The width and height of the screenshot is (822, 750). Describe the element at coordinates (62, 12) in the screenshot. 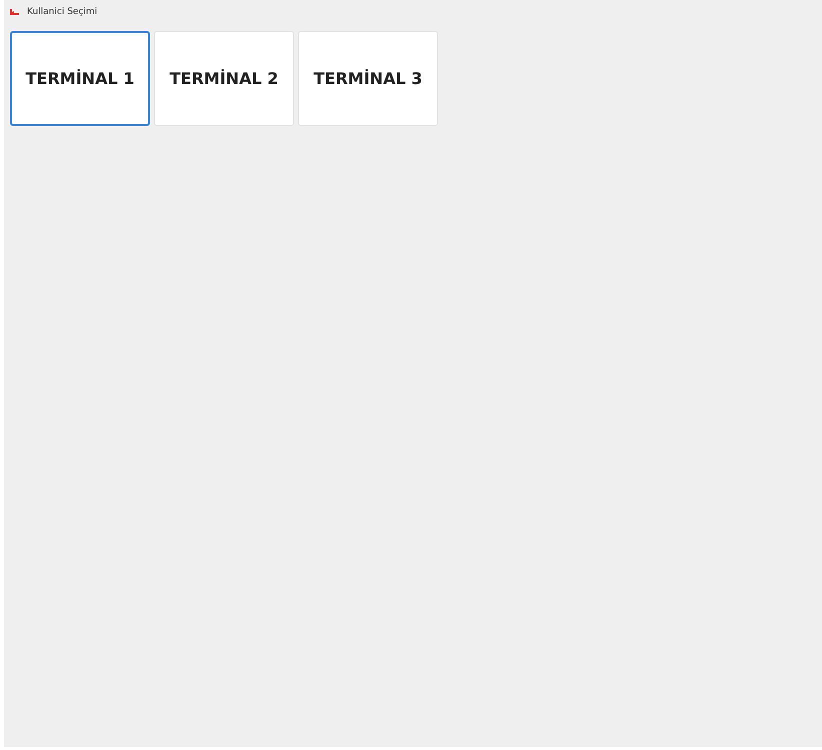

I see `page-title: Kullanici Seçimi` at that location.